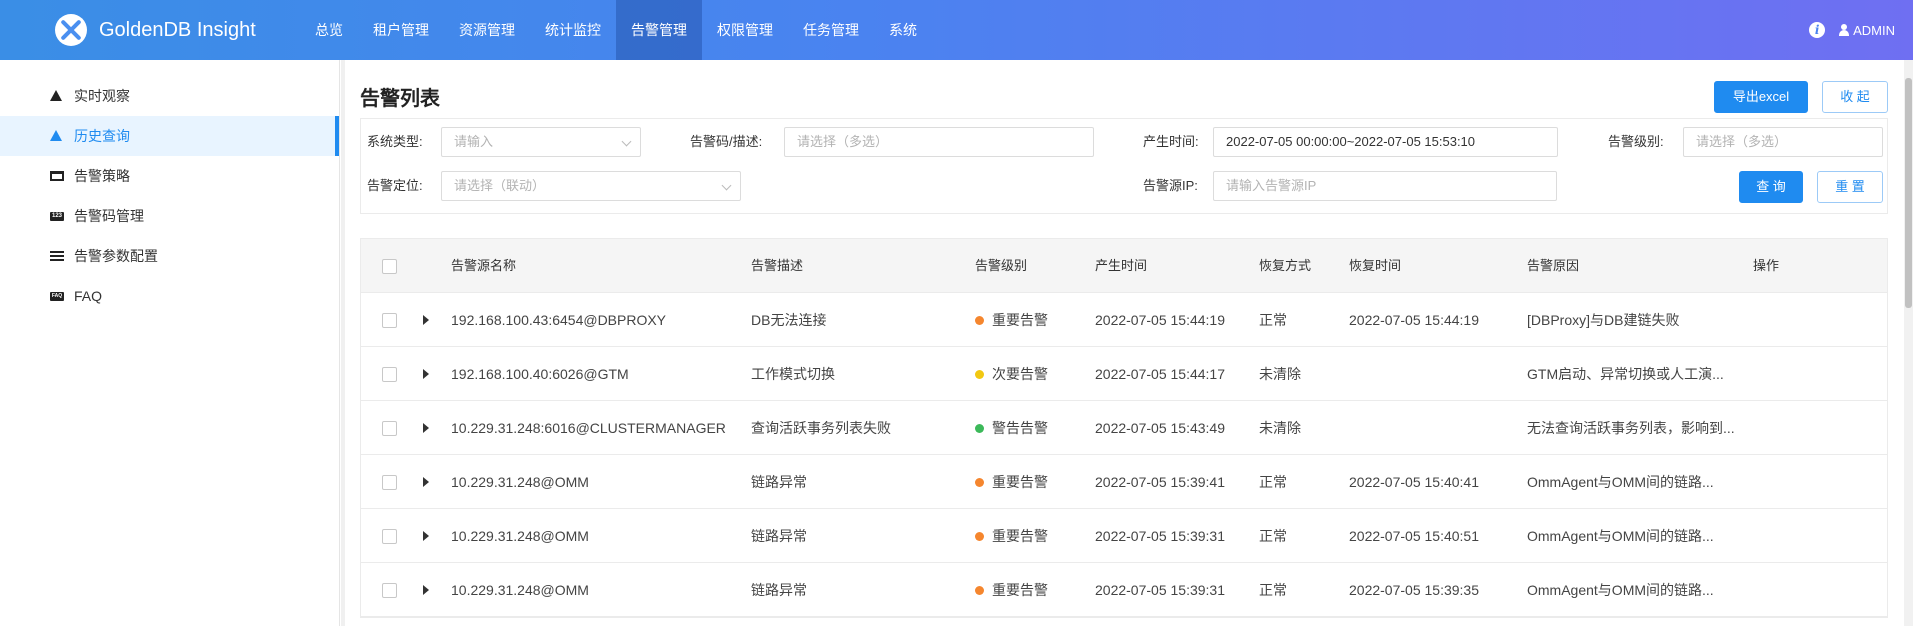  Describe the element at coordinates (169, 216) in the screenshot. I see `sidebar-item-alarm-code: 123 告警码管理` at that location.